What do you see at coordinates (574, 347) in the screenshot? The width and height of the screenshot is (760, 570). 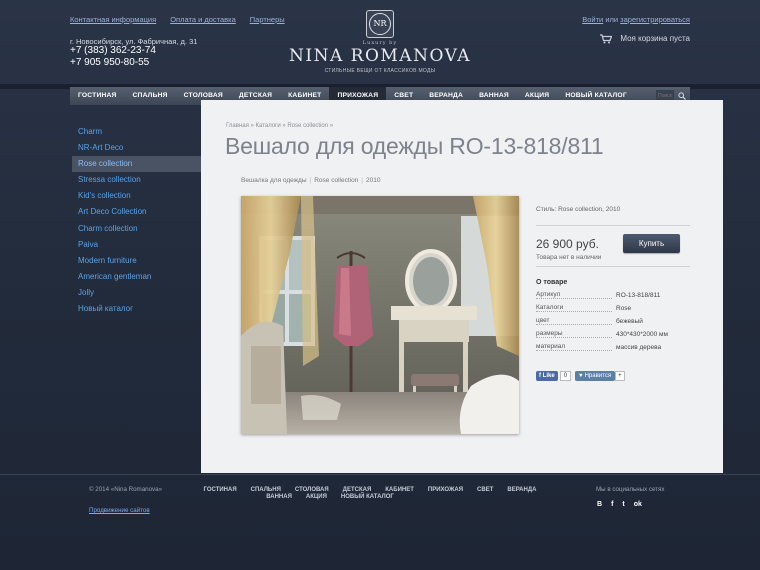 I see `spec-key: материал` at bounding box center [574, 347].